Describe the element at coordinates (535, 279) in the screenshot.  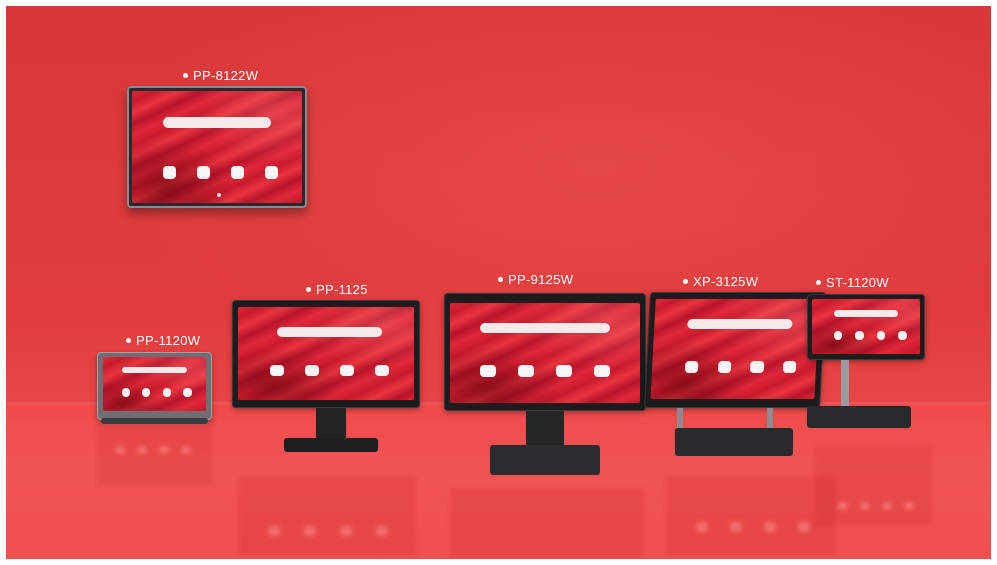
I see `model-label-pp-9125w: PP-9125W` at that location.